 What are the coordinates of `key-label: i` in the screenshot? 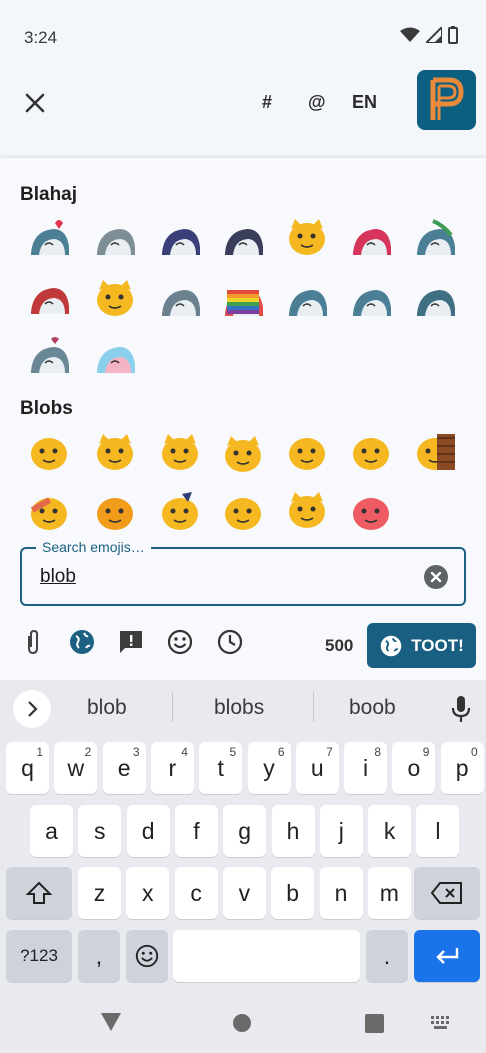 It's located at (366, 767).